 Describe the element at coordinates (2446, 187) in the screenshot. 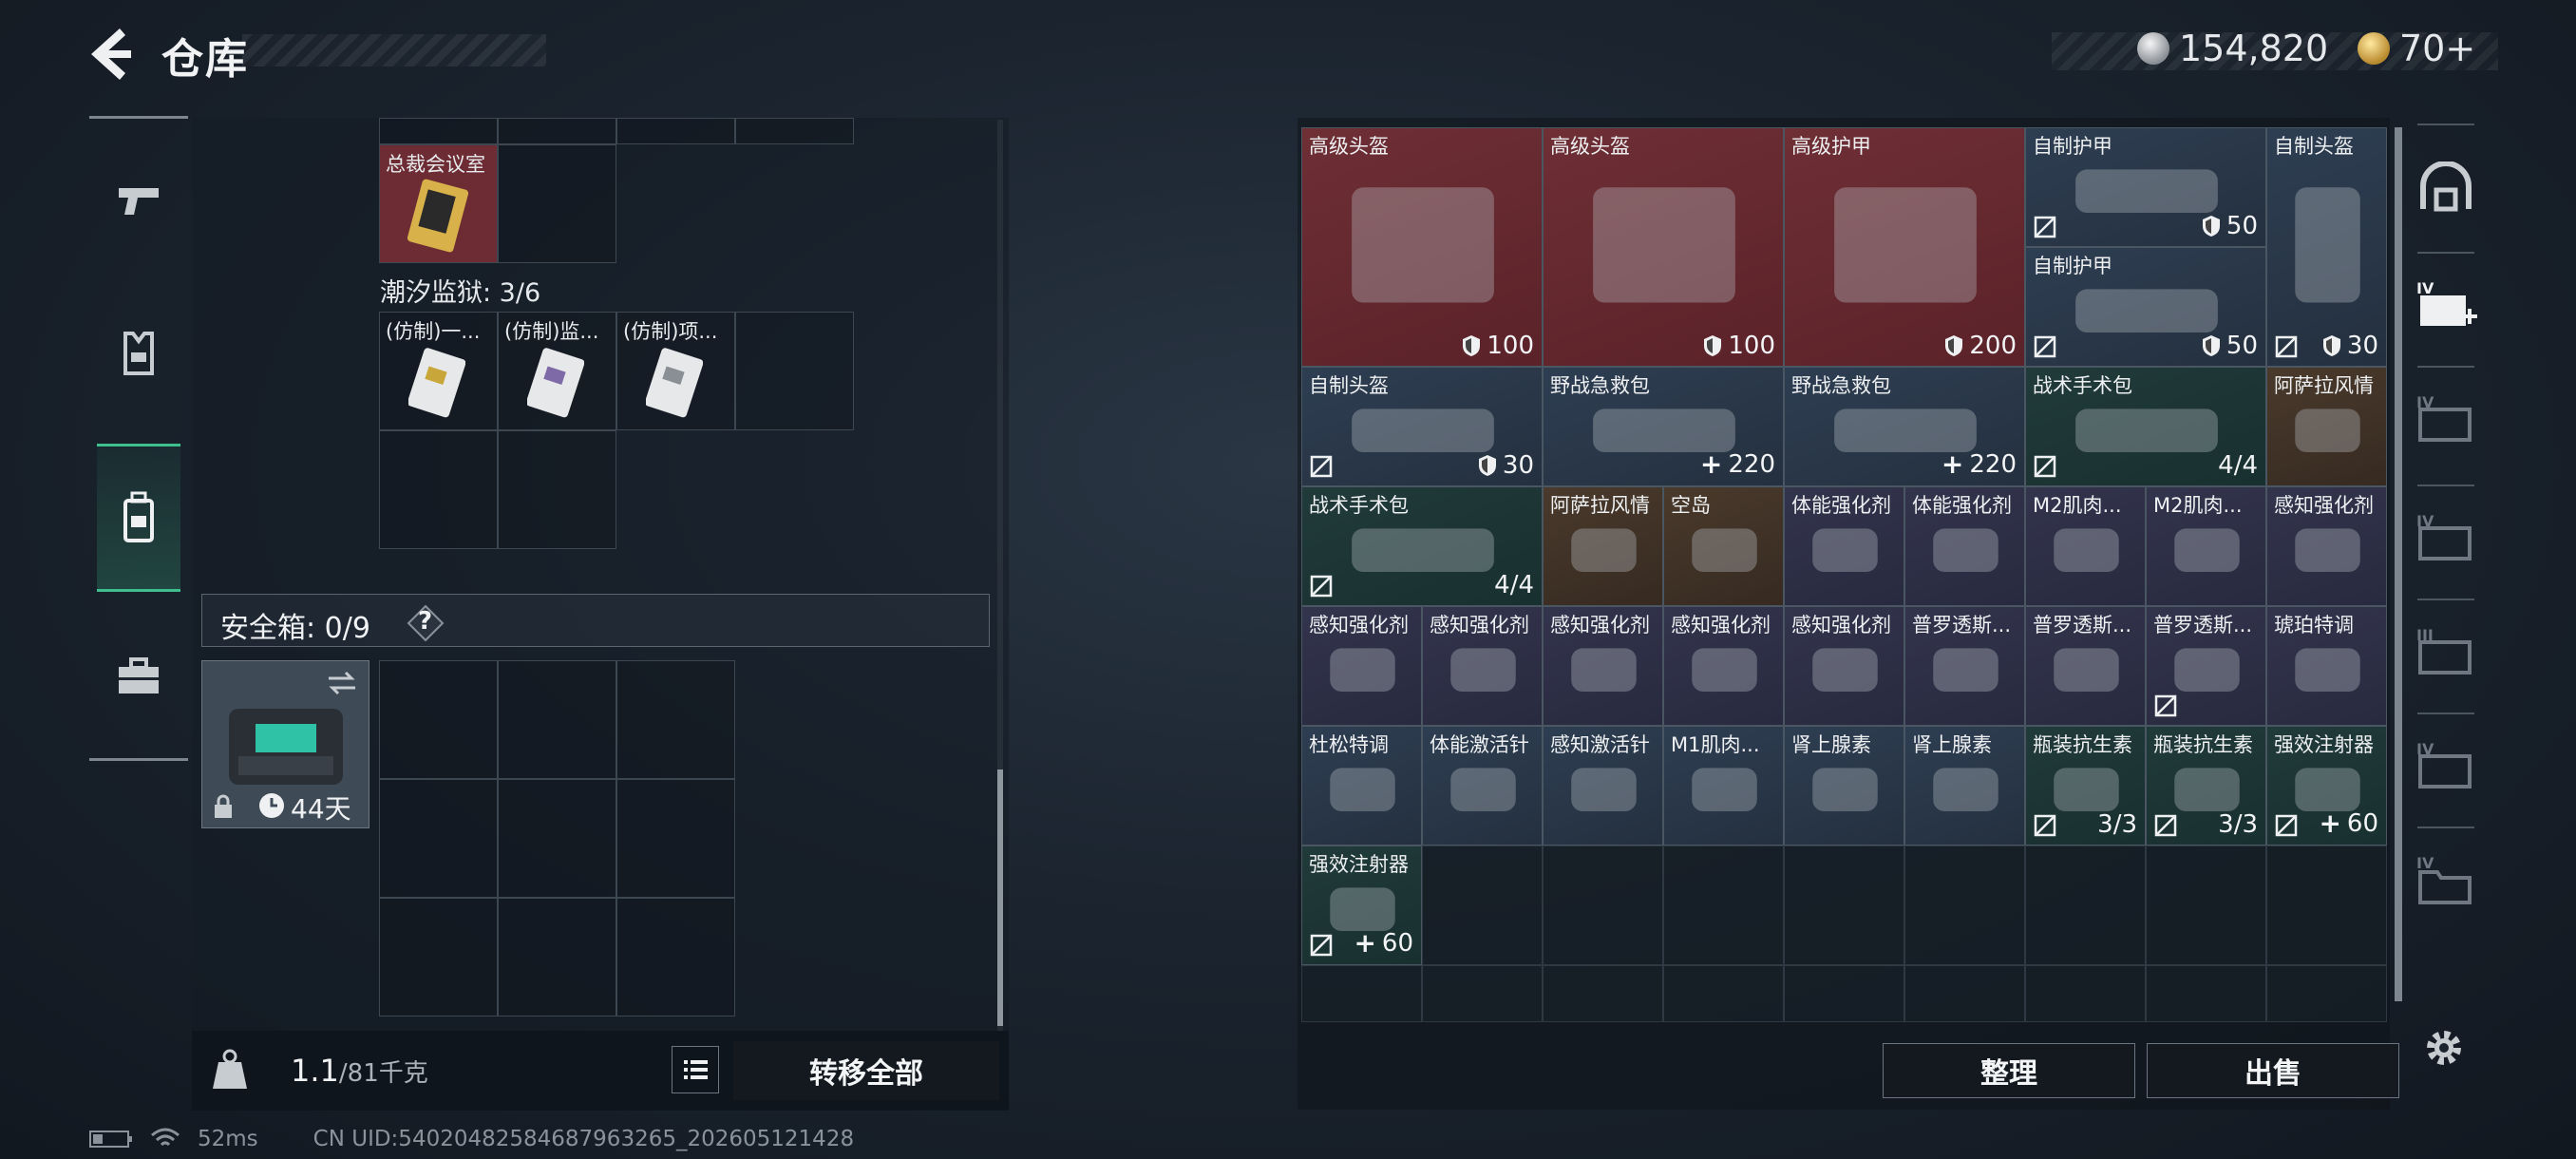

I see `tab-all` at that location.